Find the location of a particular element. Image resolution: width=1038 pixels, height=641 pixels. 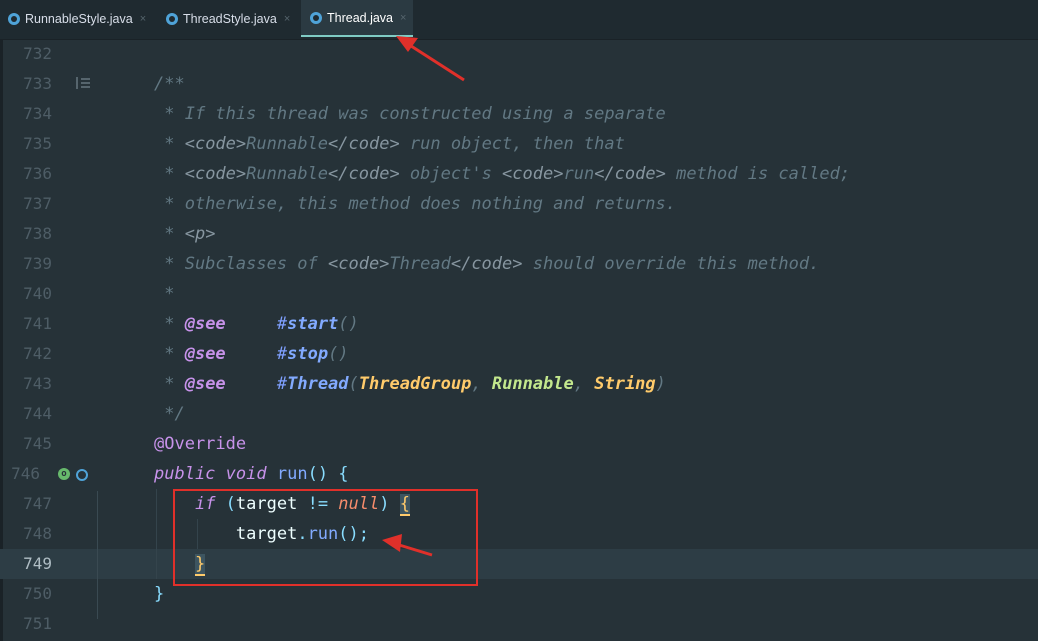

tab-label: RunnableStyle.java is located at coordinates (79, 18).